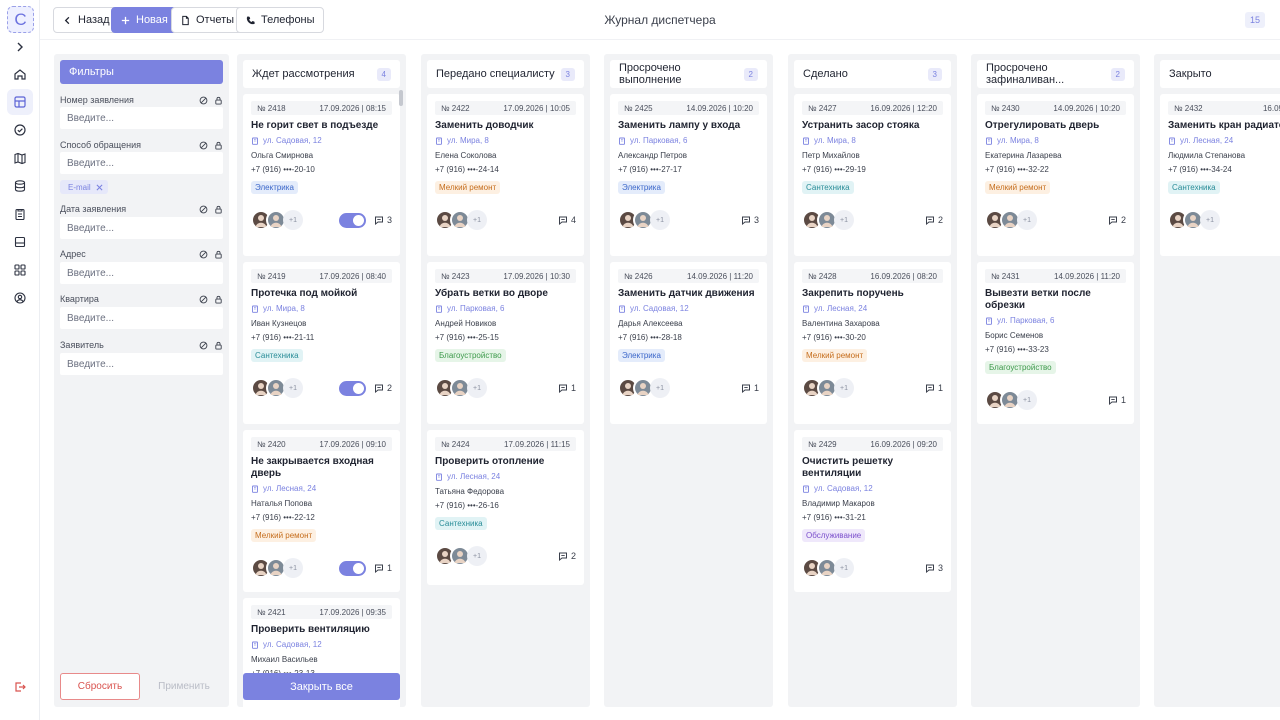  What do you see at coordinates (401, 98) in the screenshot?
I see `column-scrollbar` at bounding box center [401, 98].